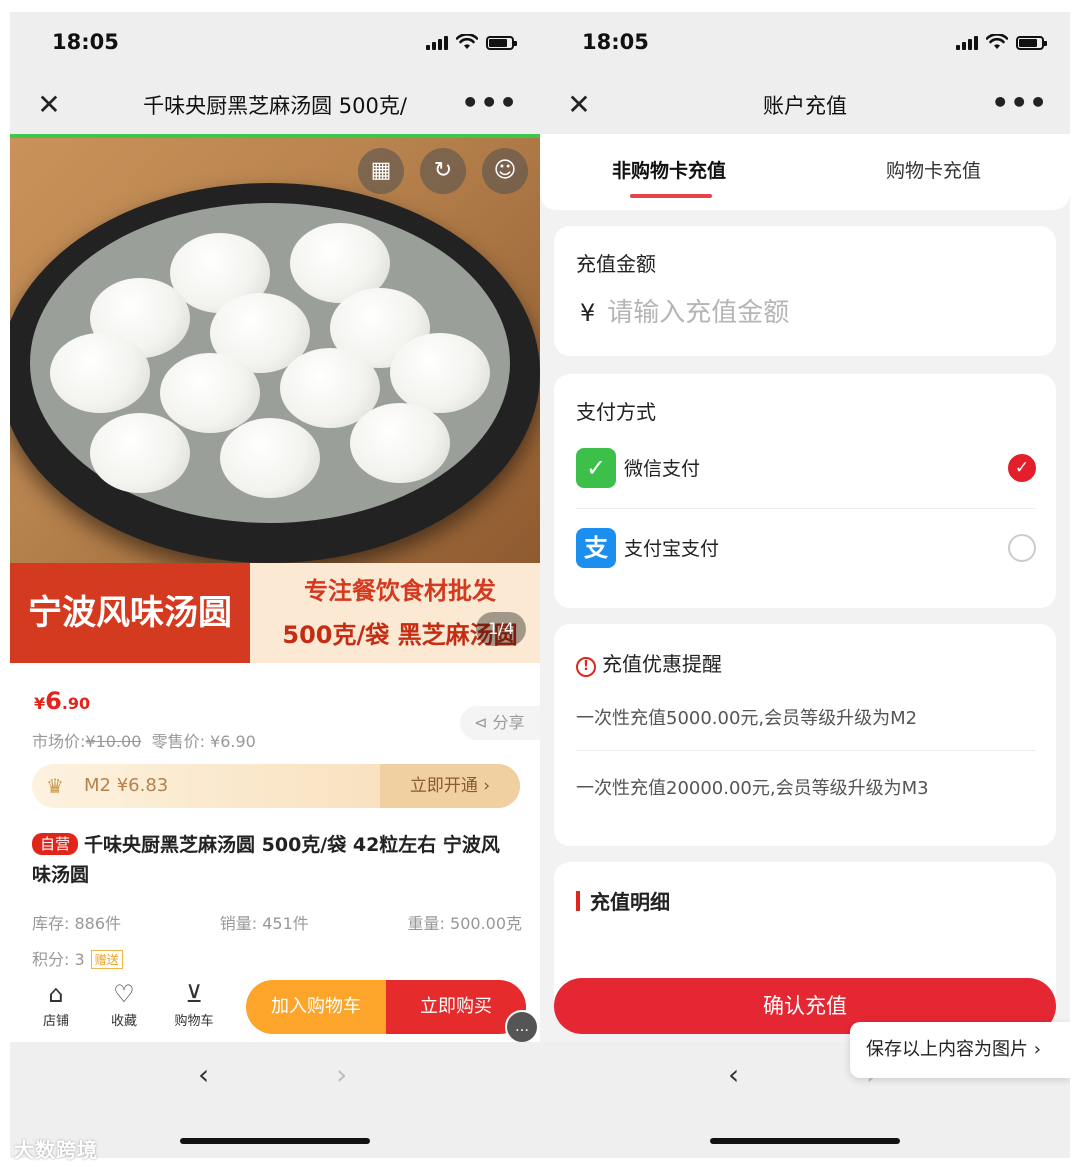  I want to click on price: ¥6.90, so click(62, 701).